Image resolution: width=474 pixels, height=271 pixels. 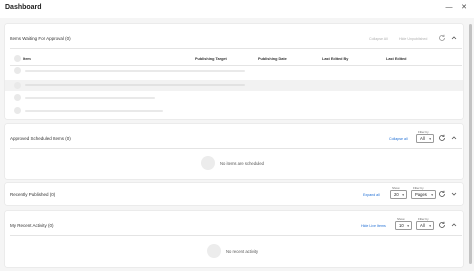 I want to click on minimize-icon: —, so click(x=449, y=8).